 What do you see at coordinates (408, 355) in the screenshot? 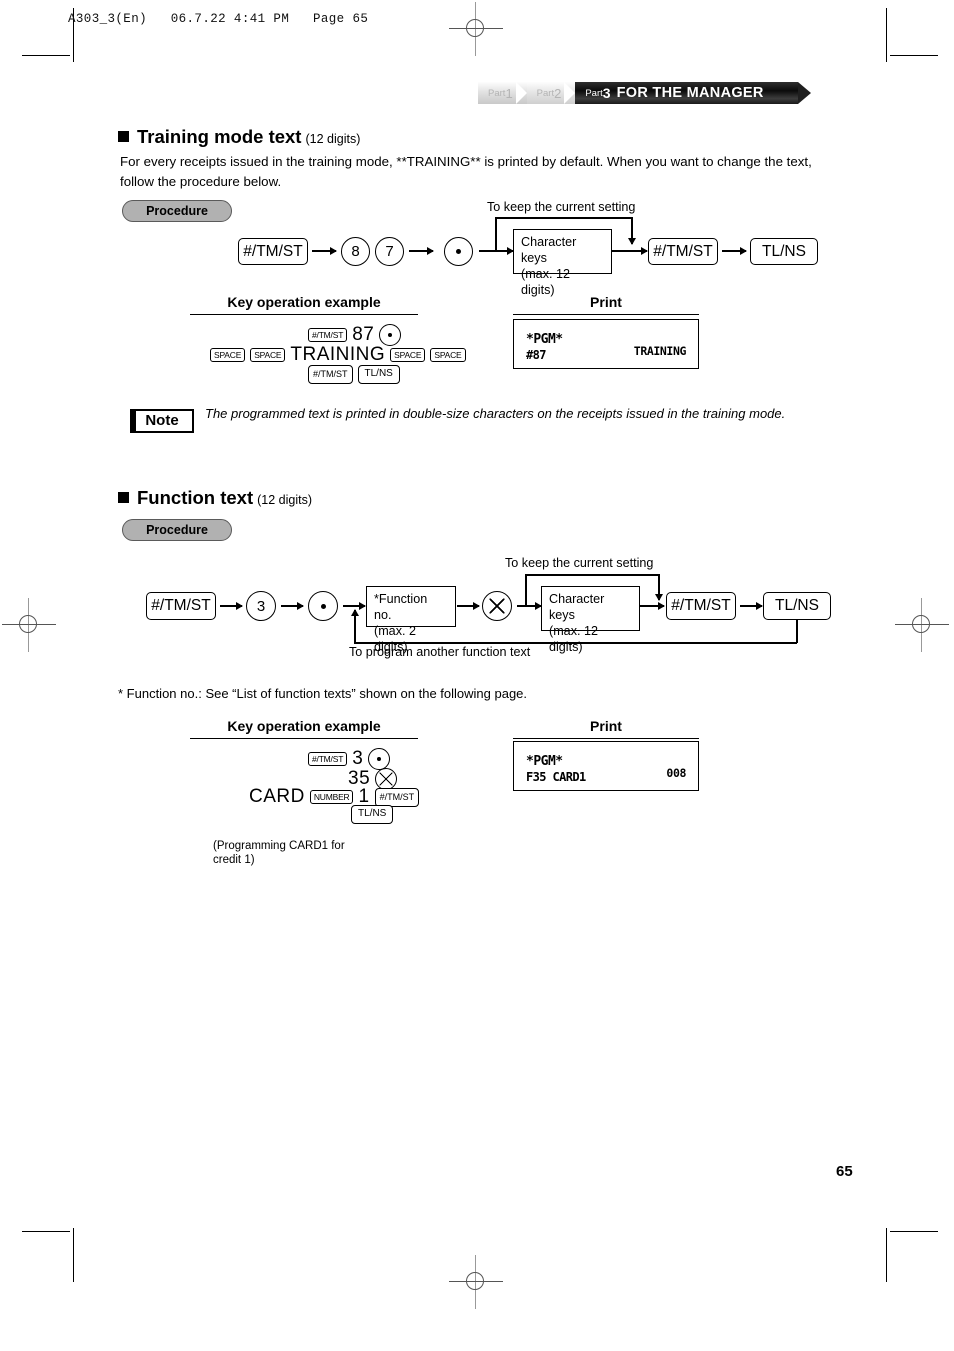
I see `key-cap-space-3: SPACE` at bounding box center [408, 355].